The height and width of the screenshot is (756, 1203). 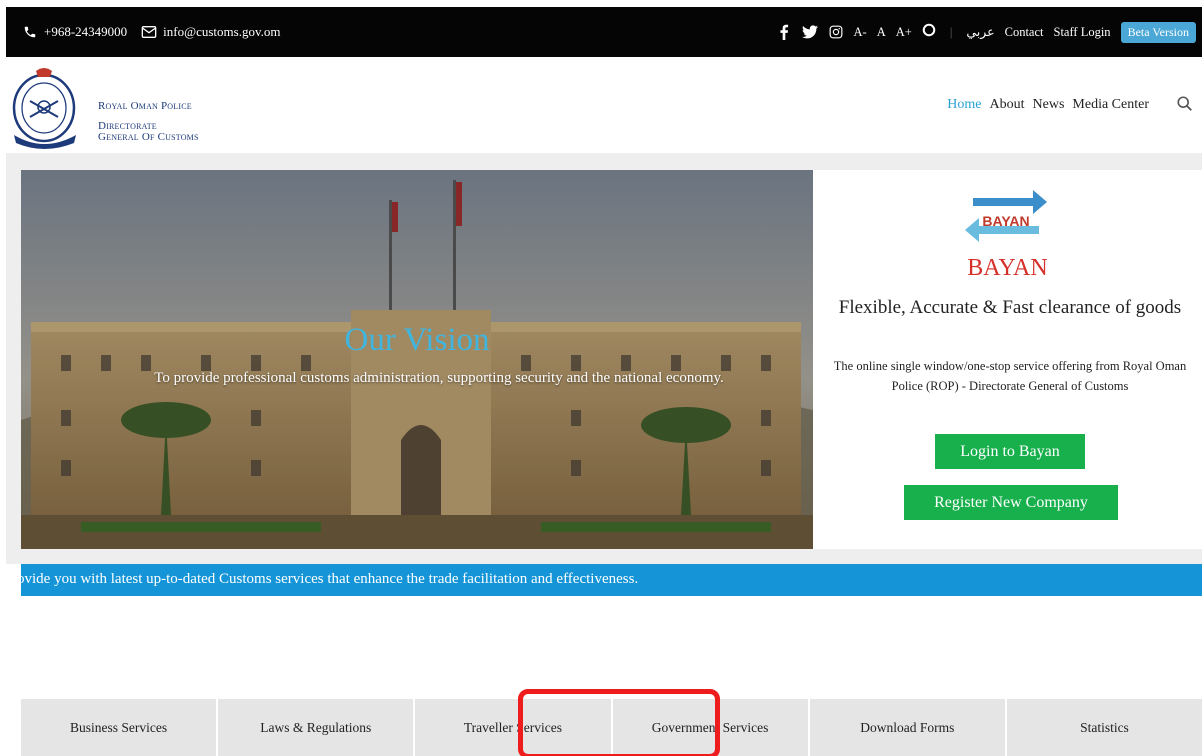 What do you see at coordinates (1010, 451) in the screenshot?
I see `login-to-bayan-button: Login to Bayan` at bounding box center [1010, 451].